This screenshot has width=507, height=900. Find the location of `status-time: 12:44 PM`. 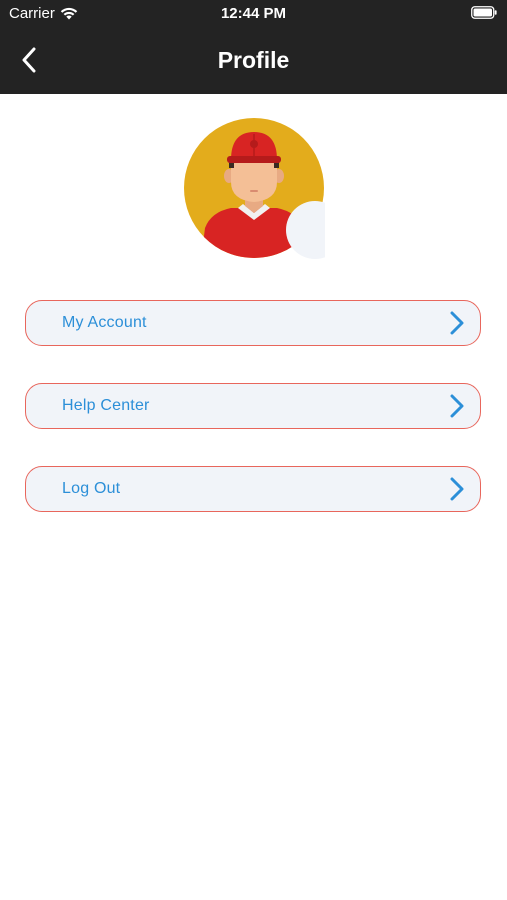

status-time: 12:44 PM is located at coordinates (253, 13).